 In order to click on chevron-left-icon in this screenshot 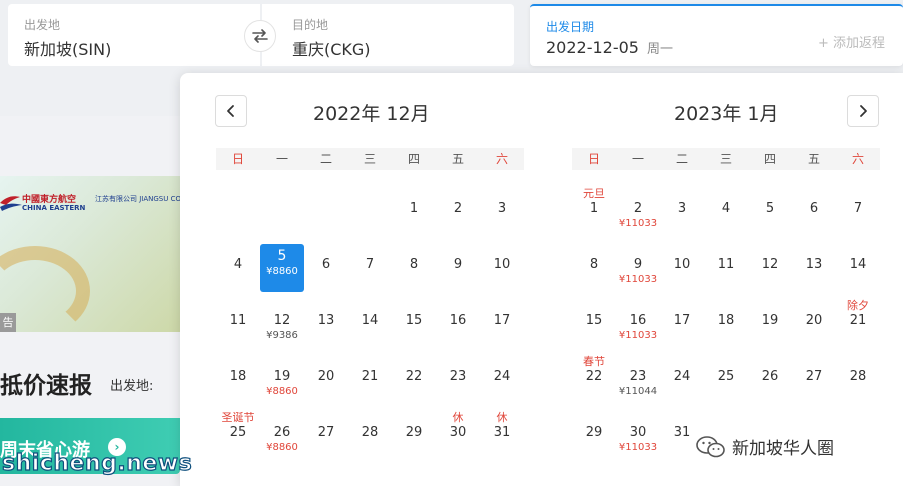, I will do `click(230, 111)`.